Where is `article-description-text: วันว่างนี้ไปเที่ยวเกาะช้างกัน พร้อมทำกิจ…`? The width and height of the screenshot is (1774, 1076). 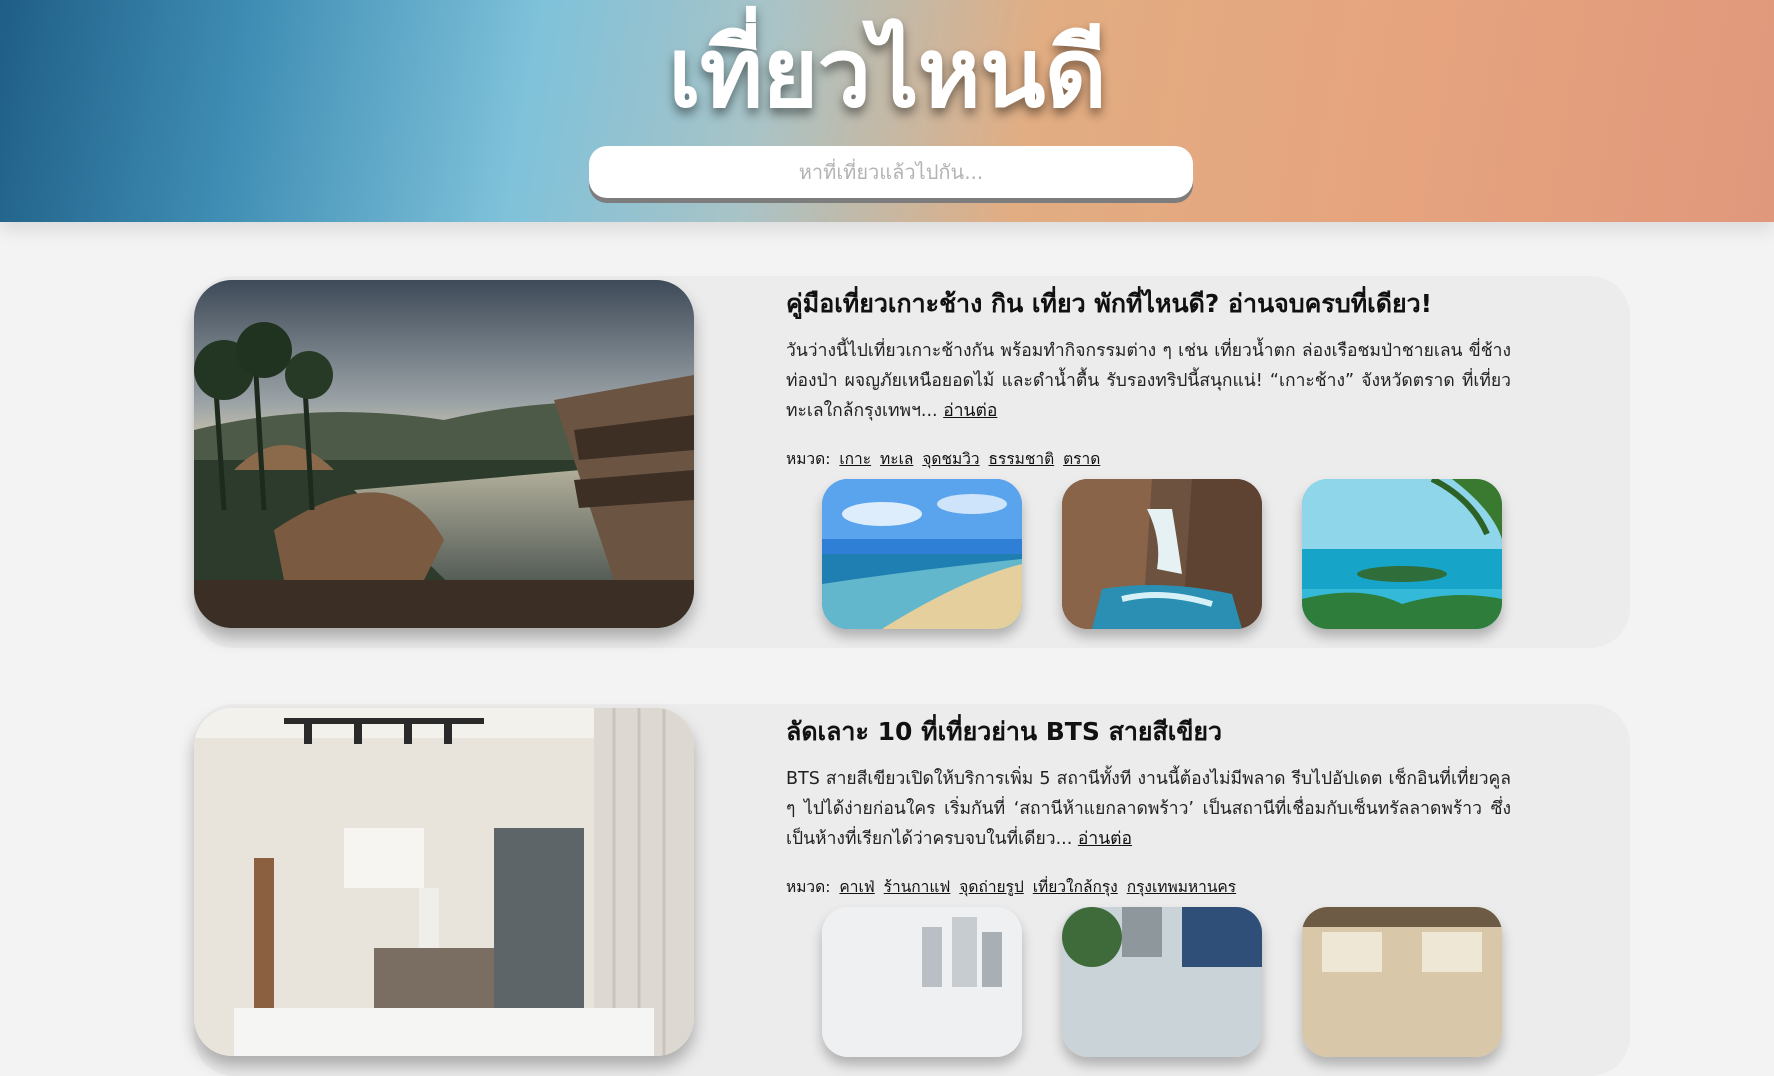
article-description-text: วันว่างนี้ไปเที่ยวเกาะช้างกัน พร้อมทำกิจ… is located at coordinates (1148, 381).